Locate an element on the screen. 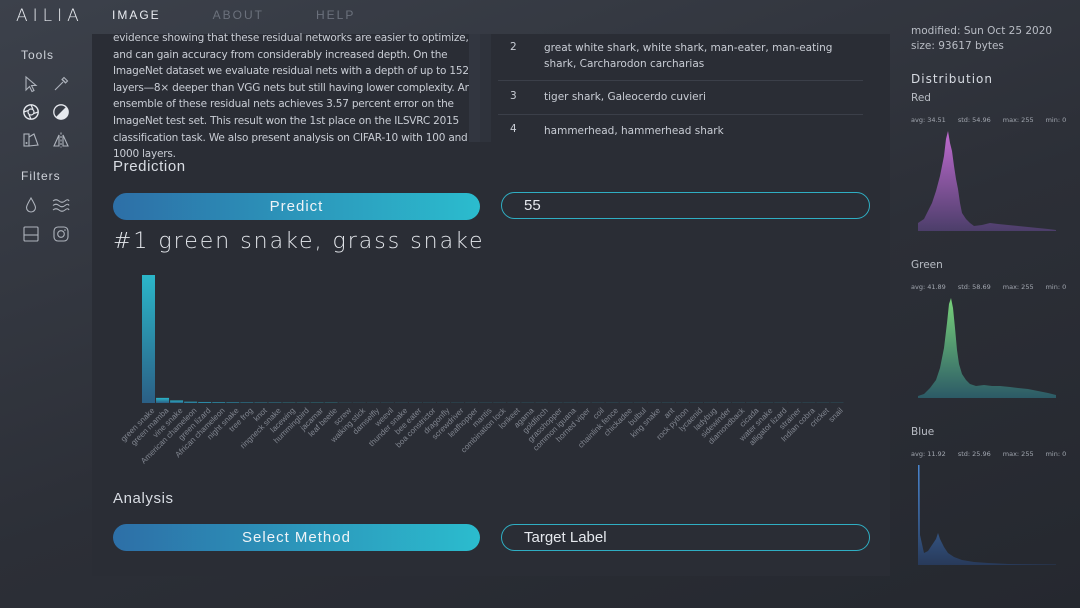 This screenshot has height=608, width=1080. stat-std: std: 54.96 is located at coordinates (974, 120).